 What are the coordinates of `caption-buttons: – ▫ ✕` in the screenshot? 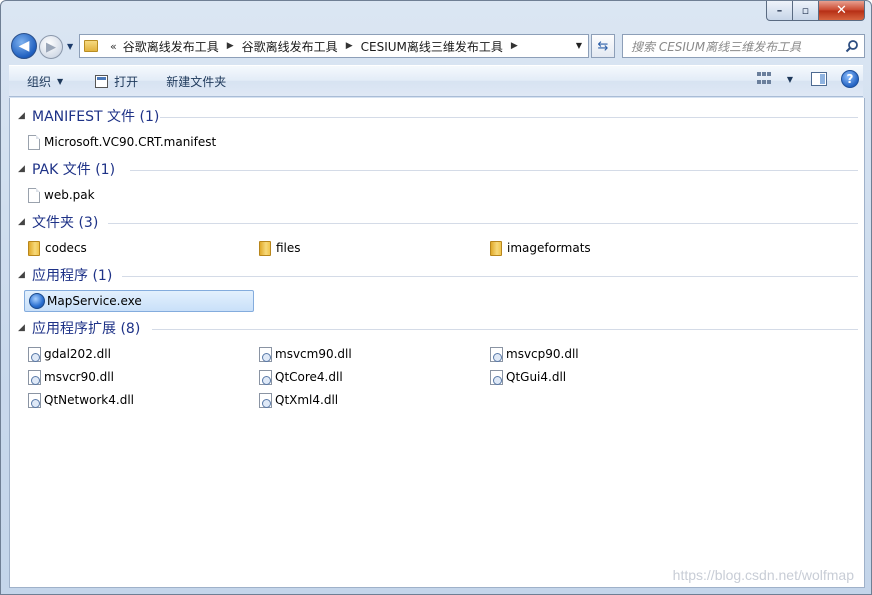 It's located at (815, 11).